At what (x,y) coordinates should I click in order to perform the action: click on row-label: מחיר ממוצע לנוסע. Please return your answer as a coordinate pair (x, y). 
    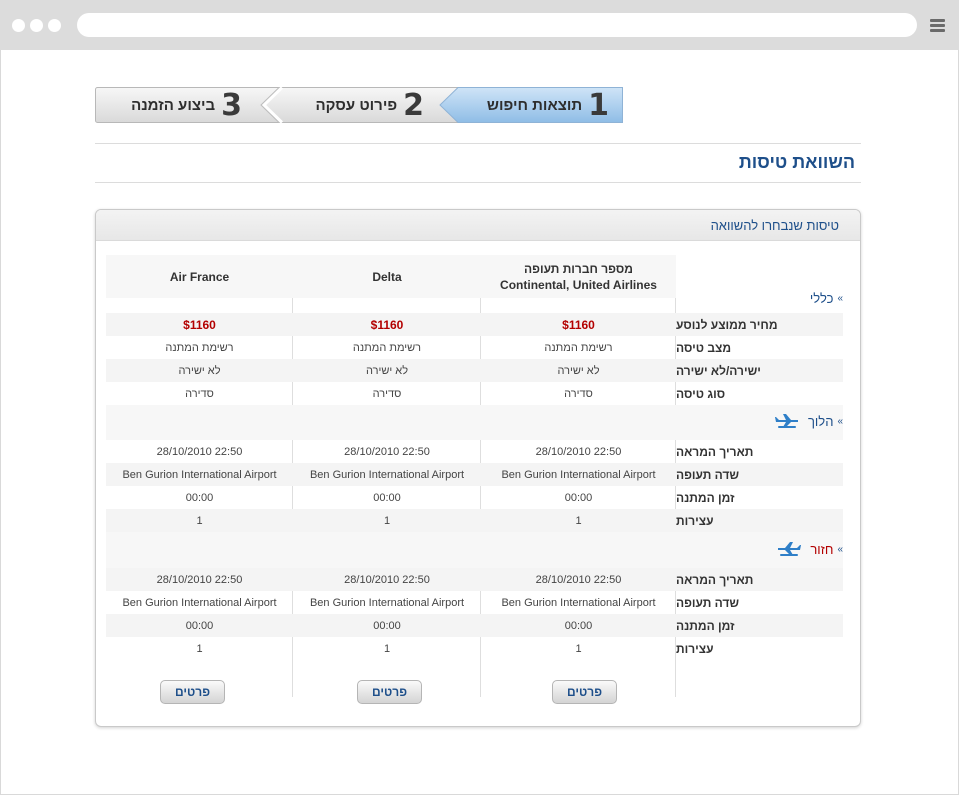
    Looking at the image, I should click on (727, 324).